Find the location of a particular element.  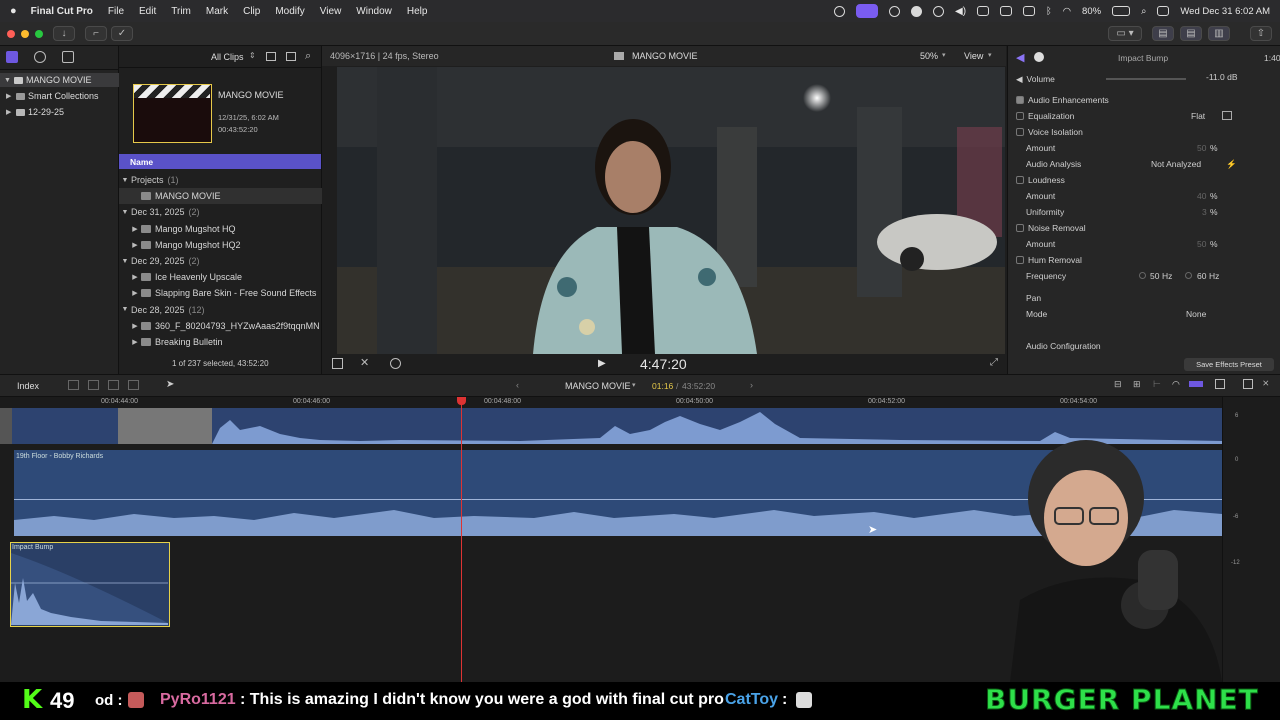

timeline-project-popup: MANGO MOVIE is located at coordinates (598, 386).